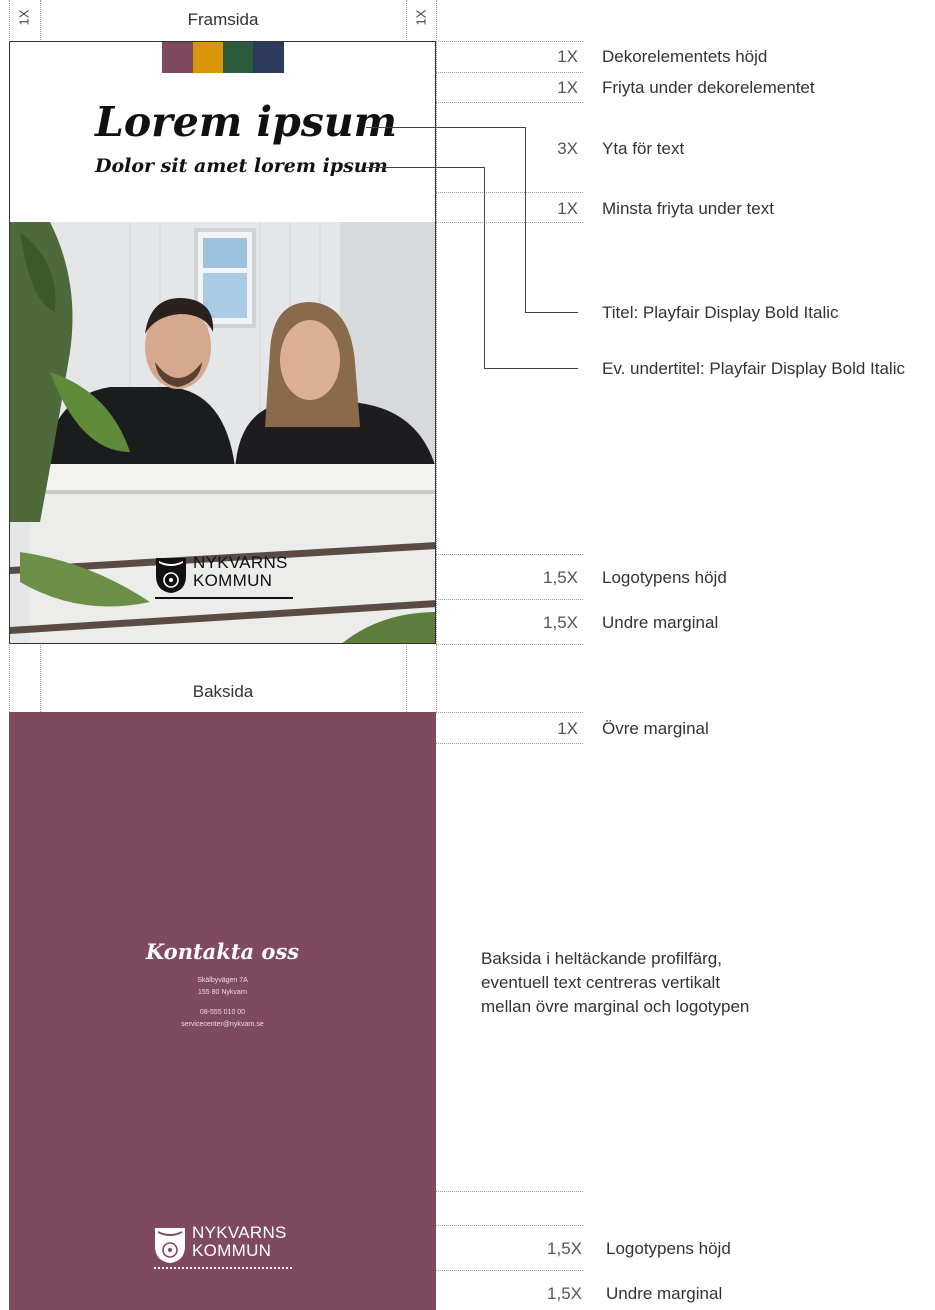 Image resolution: width=935 pixels, height=1310 pixels. What do you see at coordinates (531, 368) in the screenshot?
I see `subtitle-leader-h2` at bounding box center [531, 368].